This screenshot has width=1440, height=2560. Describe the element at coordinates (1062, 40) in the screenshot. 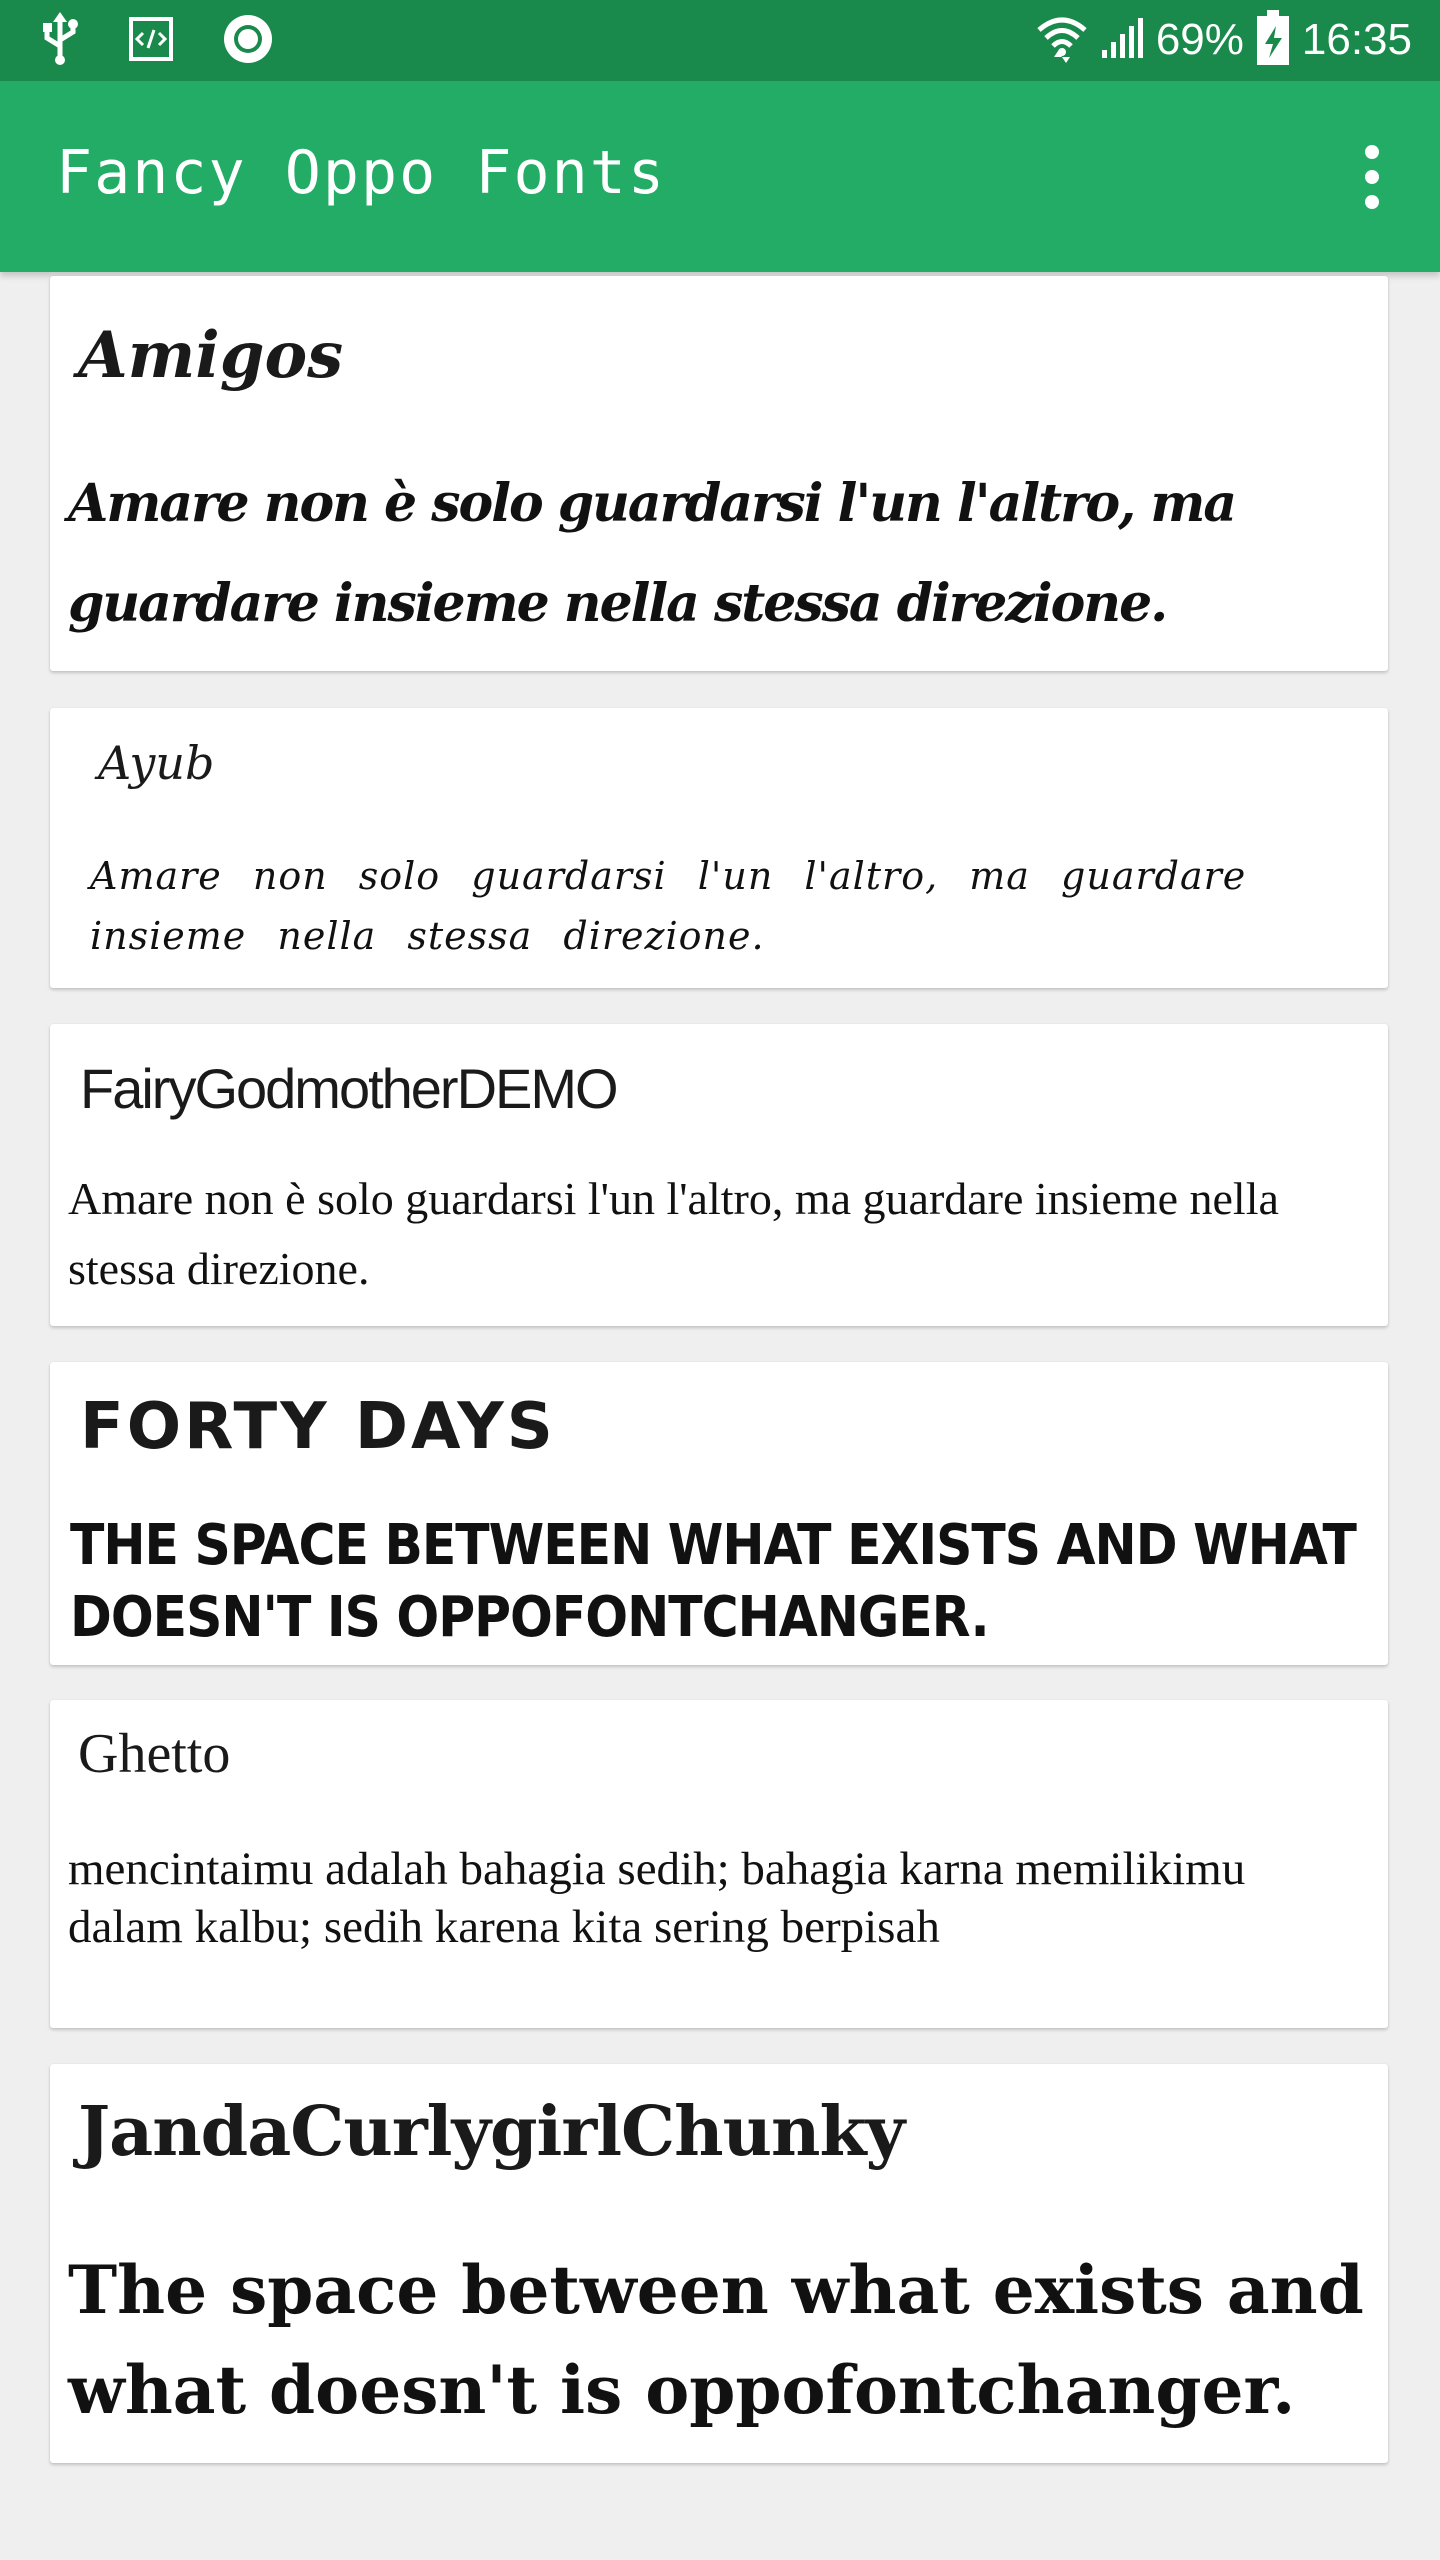

I see `wifi-icon` at that location.